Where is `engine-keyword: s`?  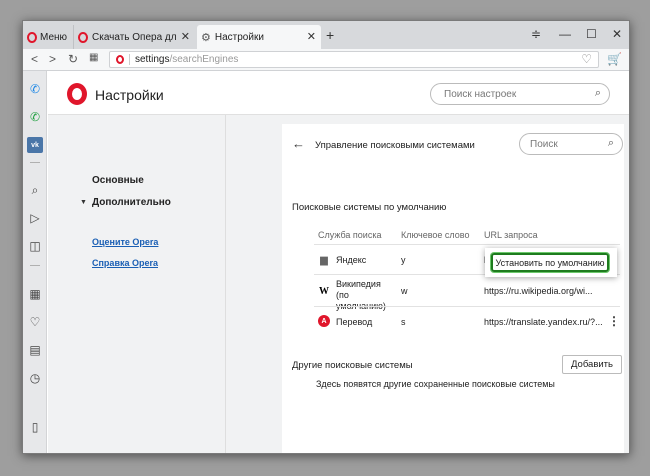 engine-keyword: s is located at coordinates (403, 322).